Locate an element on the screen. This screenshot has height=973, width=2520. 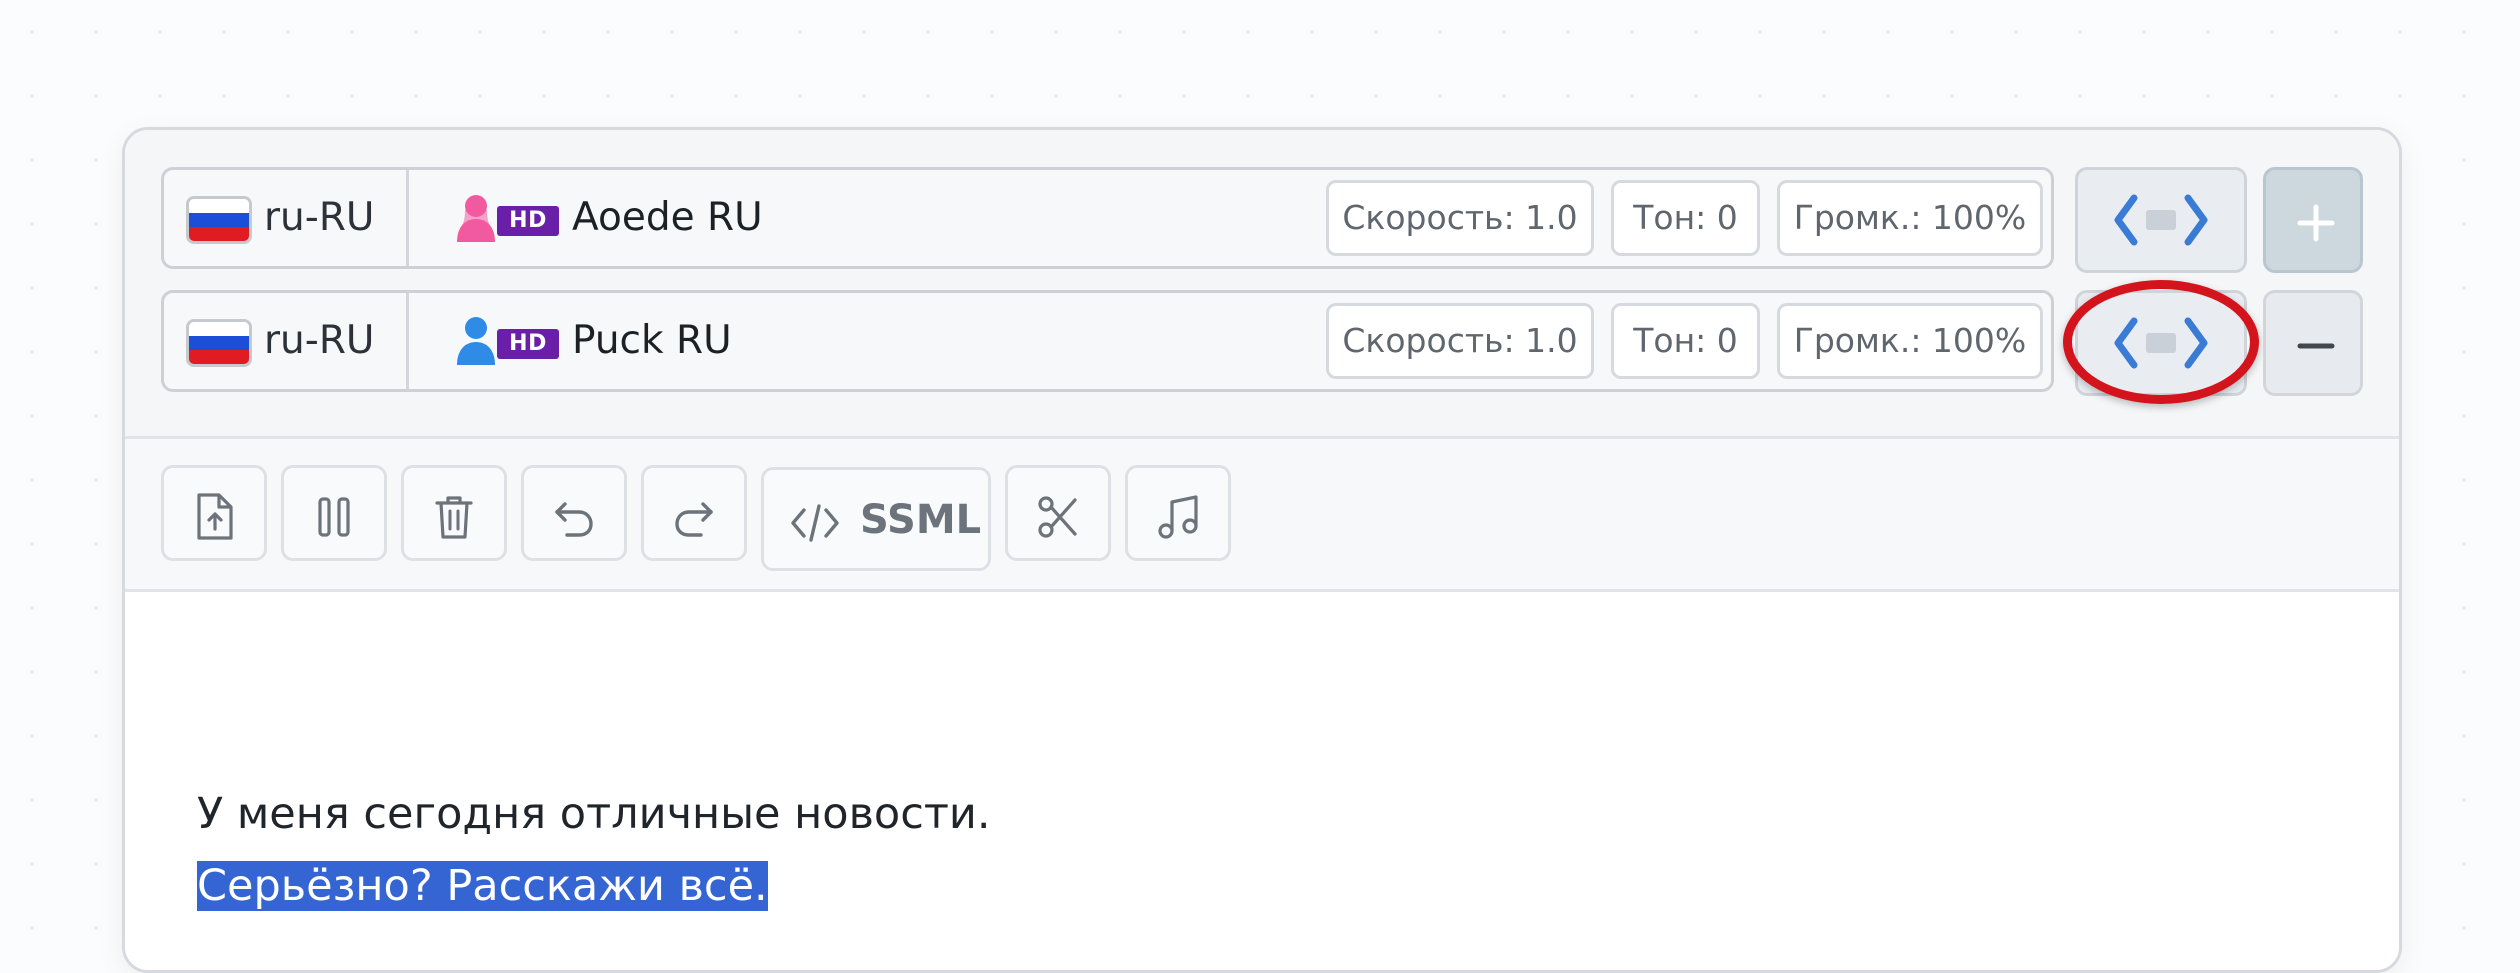
cut-button is located at coordinates (1058, 513).